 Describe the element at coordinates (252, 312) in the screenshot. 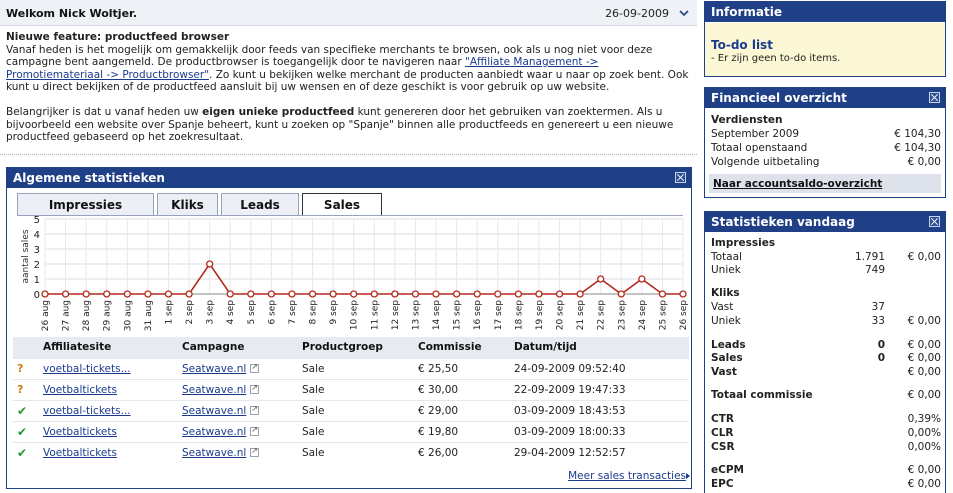

I see `x-tick-label: 5 sep` at that location.